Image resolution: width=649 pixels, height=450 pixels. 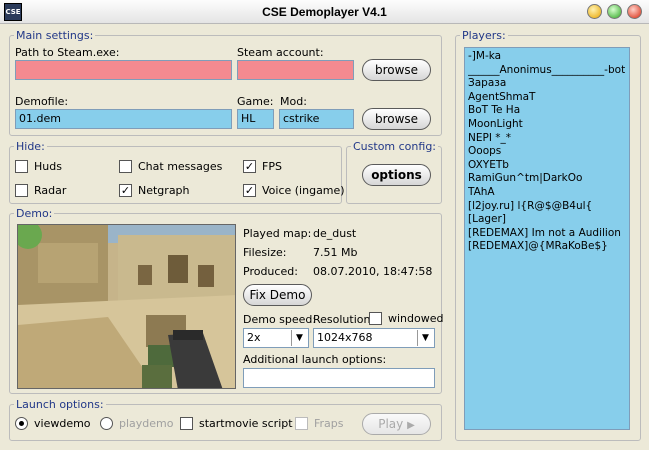 What do you see at coordinates (146, 423) in the screenshot?
I see `playdemo-label: playdemo` at bounding box center [146, 423].